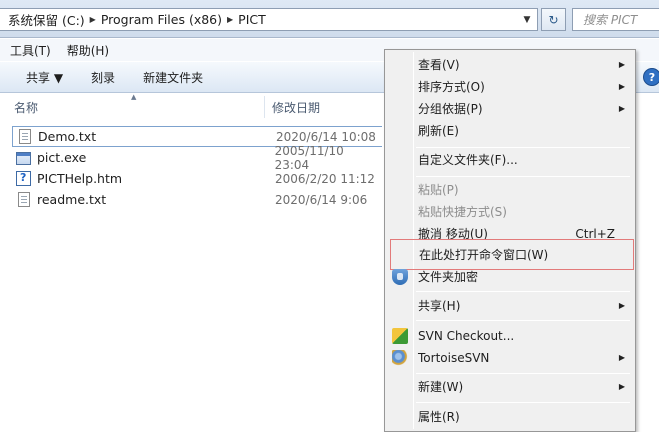 The height and width of the screenshot is (432, 659). Describe the element at coordinates (326, 136) in the screenshot. I see `file-date: 2020/6/14 10:08` at that location.